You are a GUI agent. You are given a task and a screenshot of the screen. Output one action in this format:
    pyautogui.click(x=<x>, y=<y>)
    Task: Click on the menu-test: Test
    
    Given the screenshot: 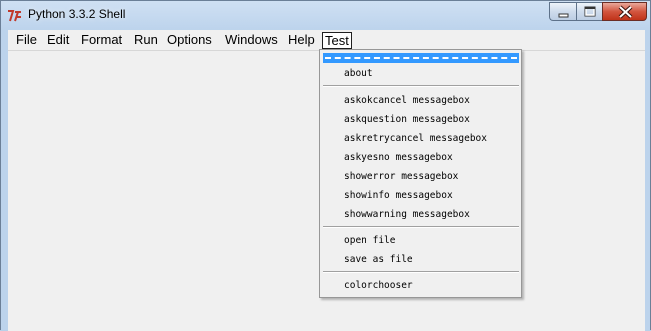 What is the action you would take?
    pyautogui.click(x=337, y=40)
    